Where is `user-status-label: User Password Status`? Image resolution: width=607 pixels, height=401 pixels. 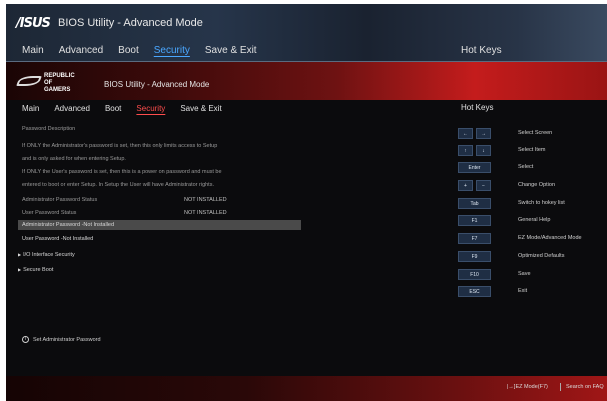 user-status-label: User Password Status is located at coordinates (49, 213).